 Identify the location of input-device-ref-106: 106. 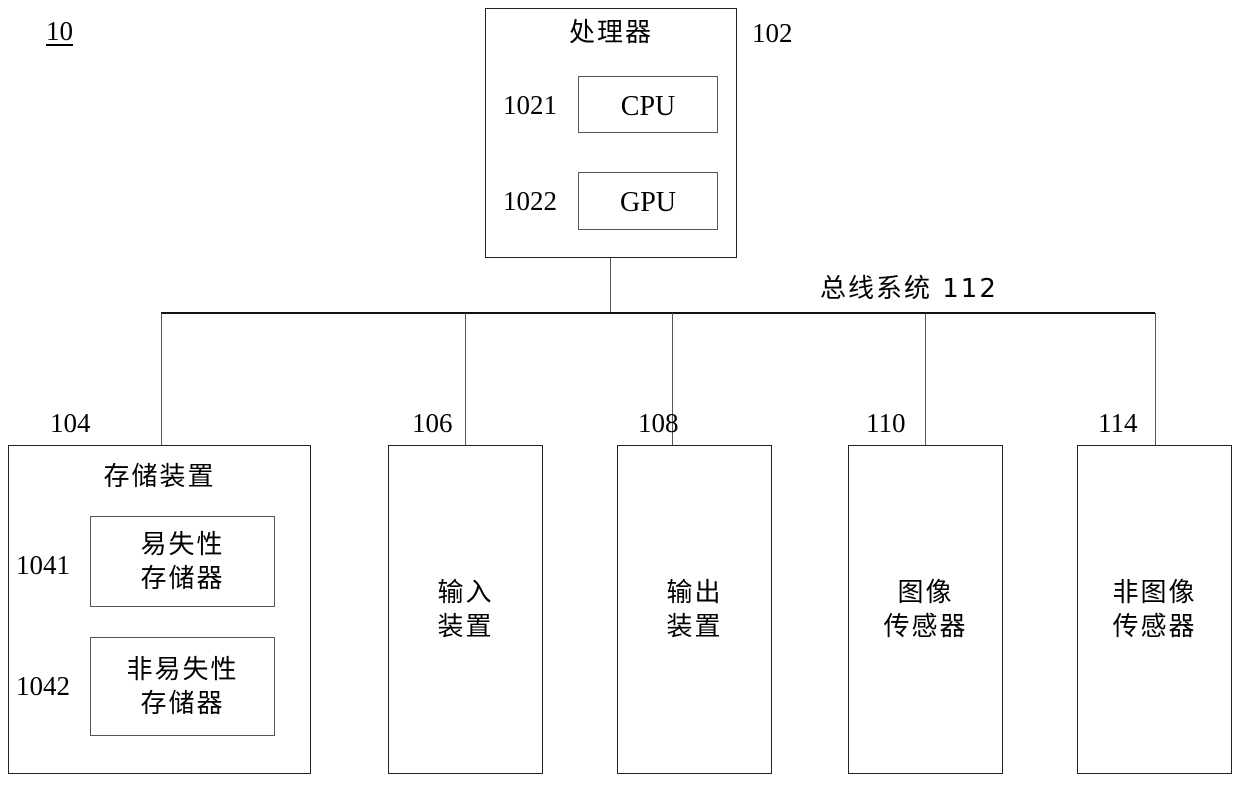
(432, 423).